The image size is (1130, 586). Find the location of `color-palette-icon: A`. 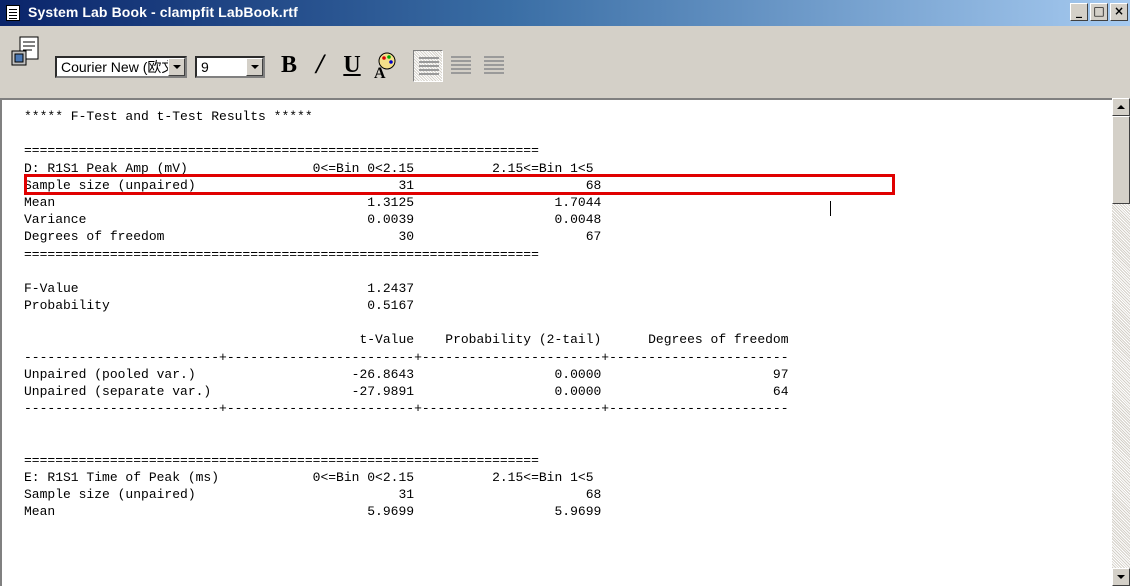

color-palette-icon: A is located at coordinates (385, 67).